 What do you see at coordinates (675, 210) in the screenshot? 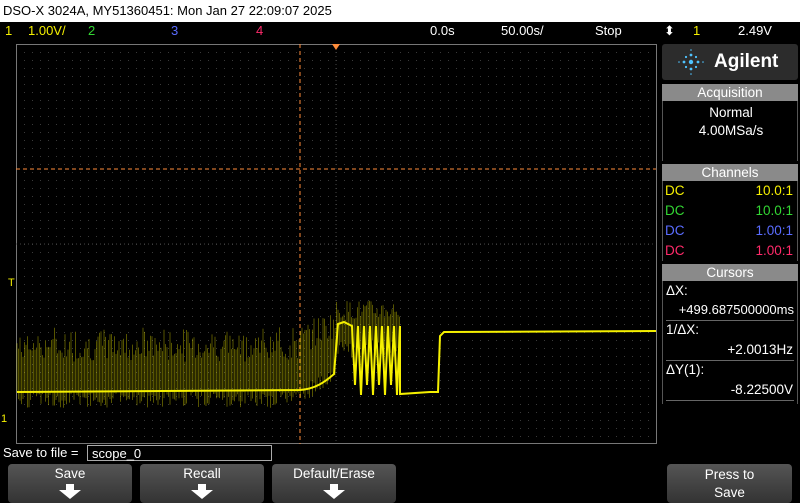
I see `ch2-coupling: DC` at bounding box center [675, 210].